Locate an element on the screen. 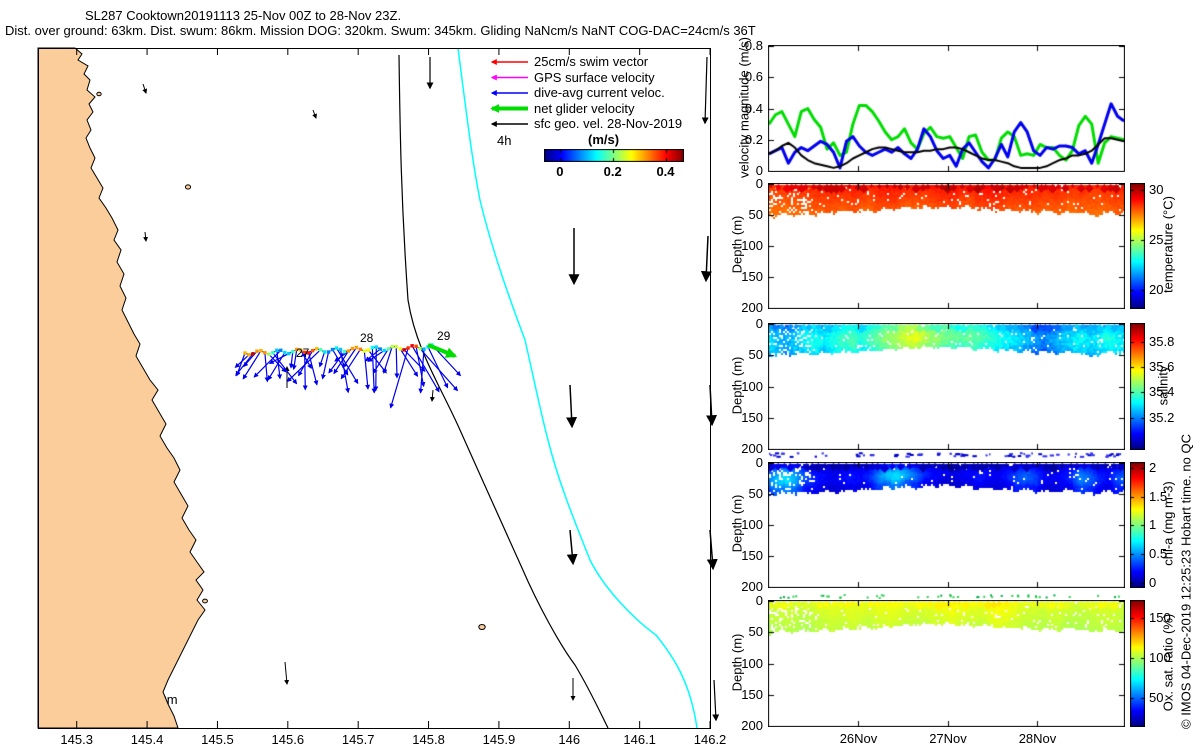 This screenshot has height=750, width=1200. legend-colorbar-tick-label: 0 is located at coordinates (560, 171).